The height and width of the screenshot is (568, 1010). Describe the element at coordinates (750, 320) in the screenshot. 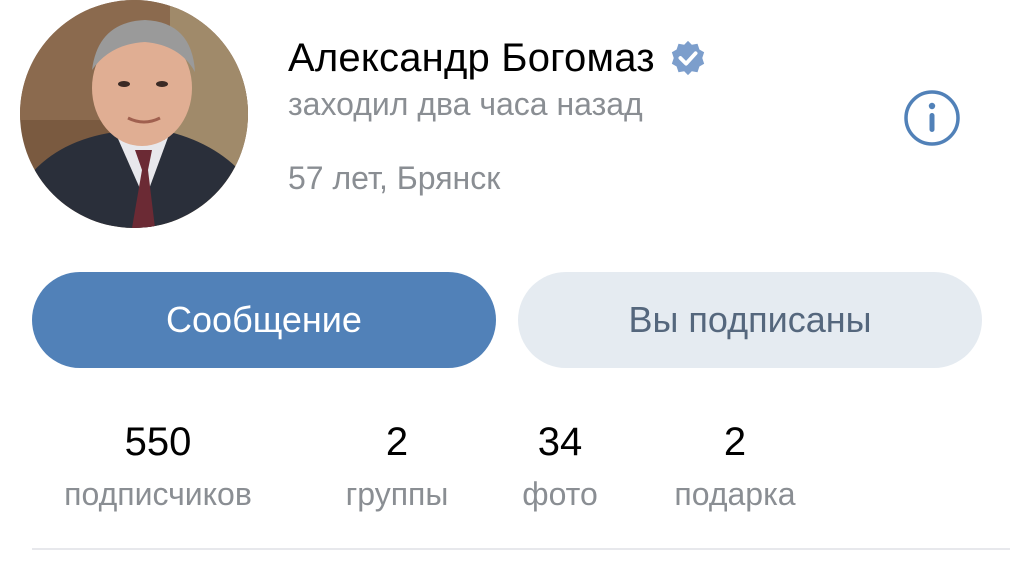

I see `subscribed-button: Вы подписаны` at that location.